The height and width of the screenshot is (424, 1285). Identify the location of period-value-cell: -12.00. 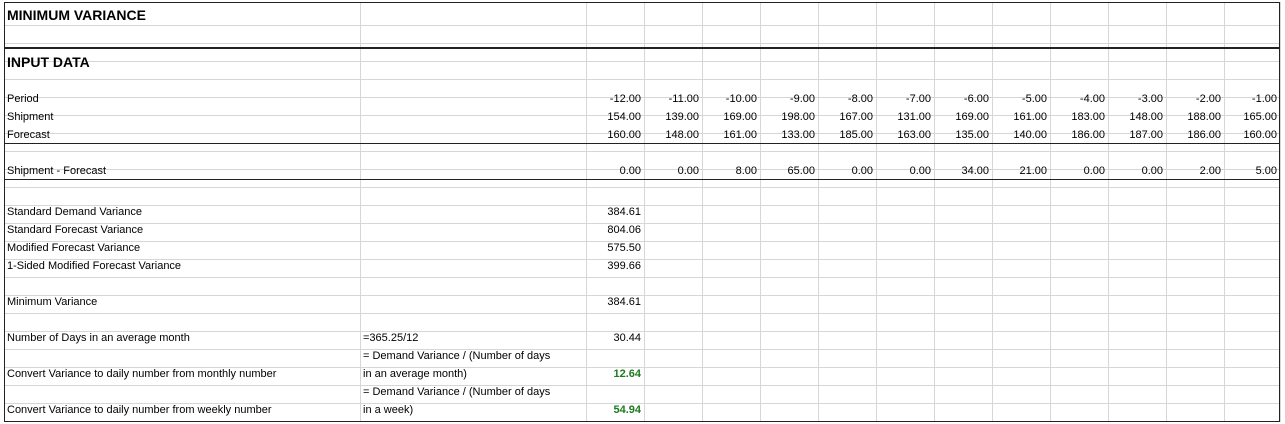
(625, 99).